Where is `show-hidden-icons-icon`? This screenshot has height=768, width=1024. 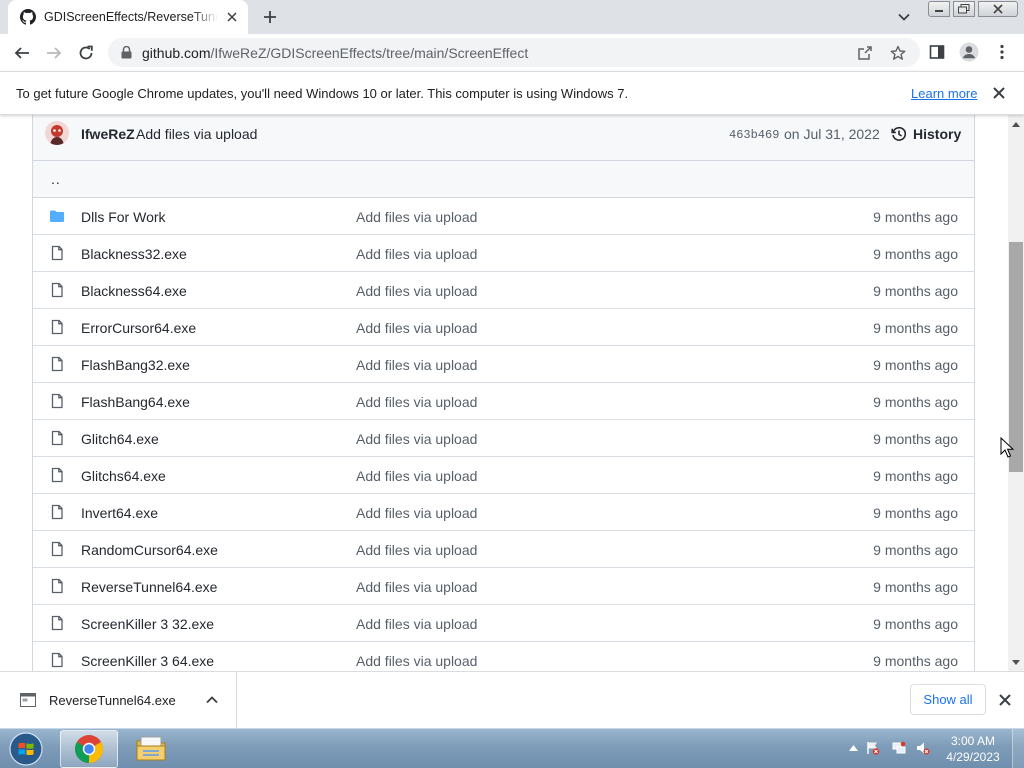
show-hidden-icons-icon is located at coordinates (853, 748).